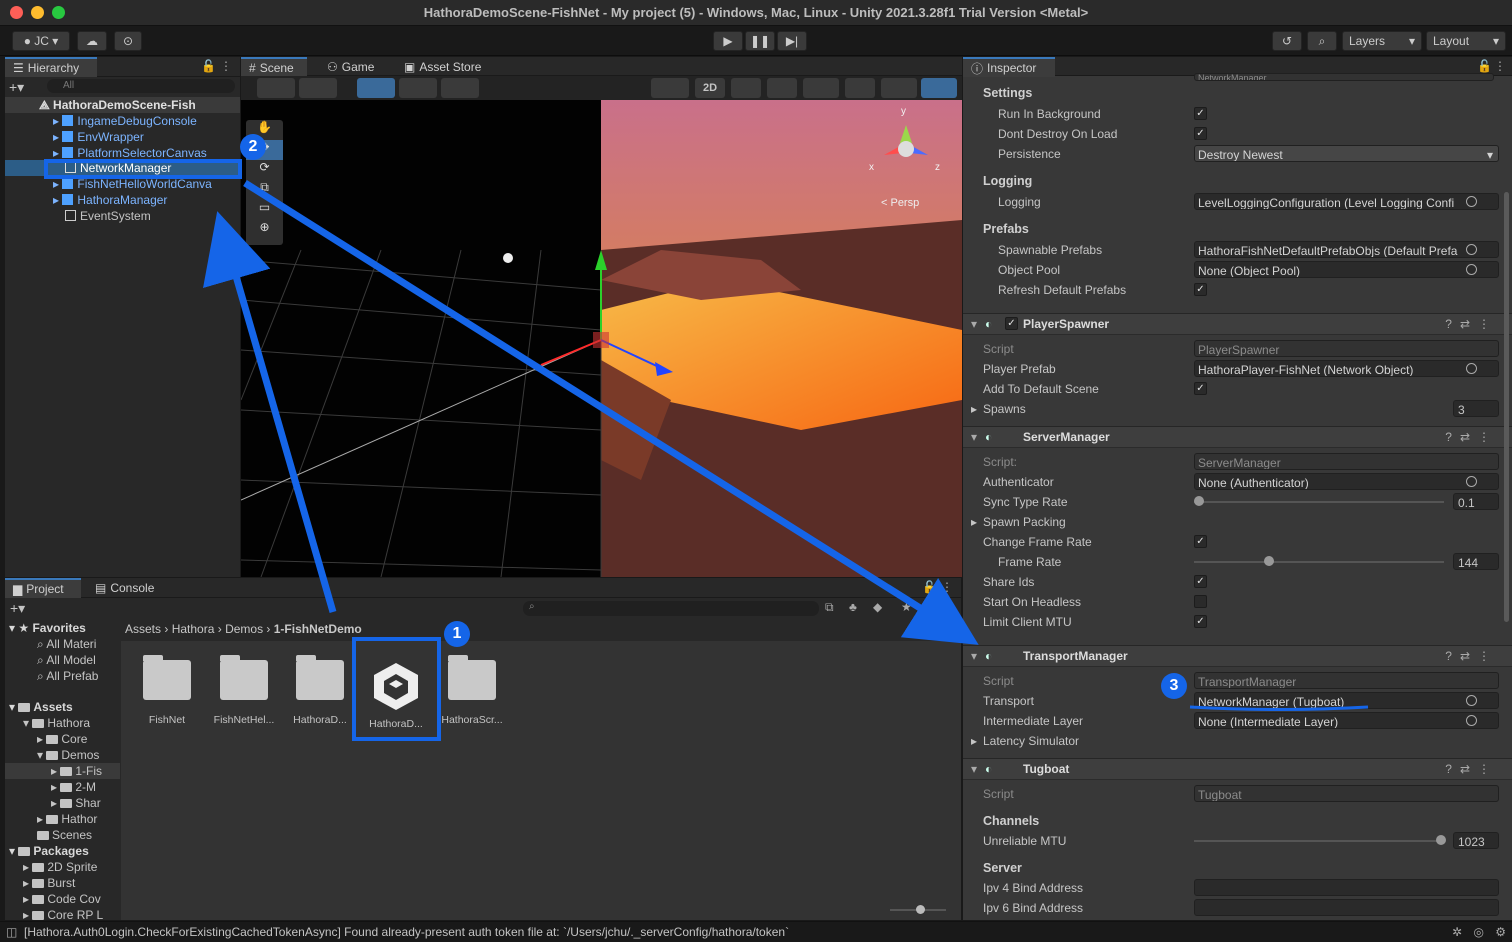 This screenshot has height=942, width=1512. Describe the element at coordinates (1200, 621) in the screenshot. I see `limit-mtu-checkbox: ✓` at that location.